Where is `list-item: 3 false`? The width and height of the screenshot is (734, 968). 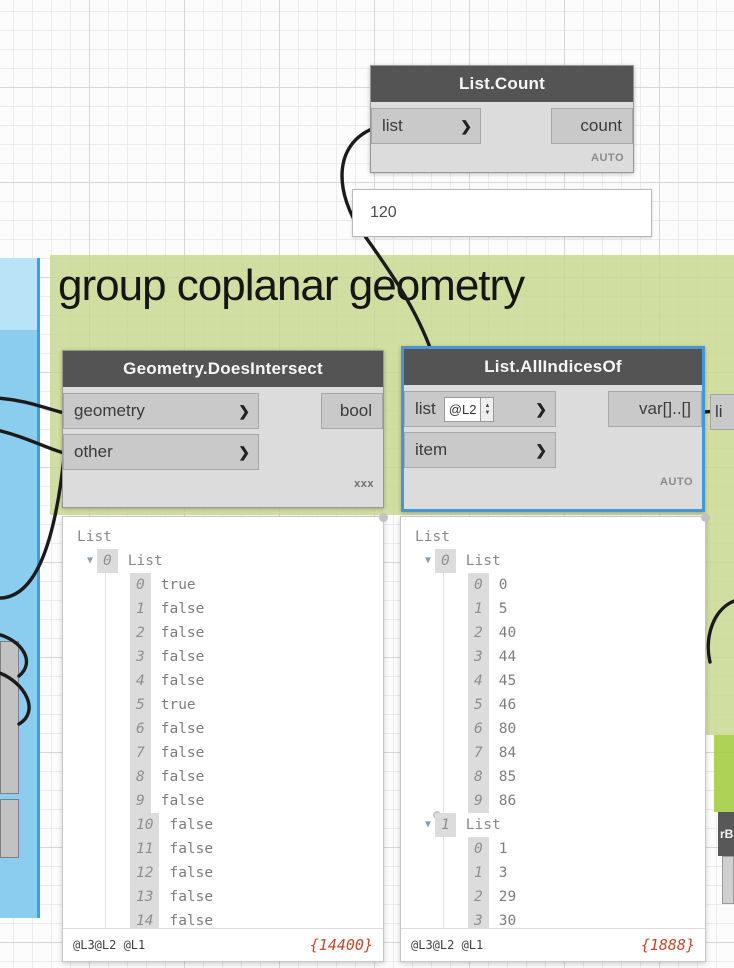 list-item: 3 false is located at coordinates (256, 657).